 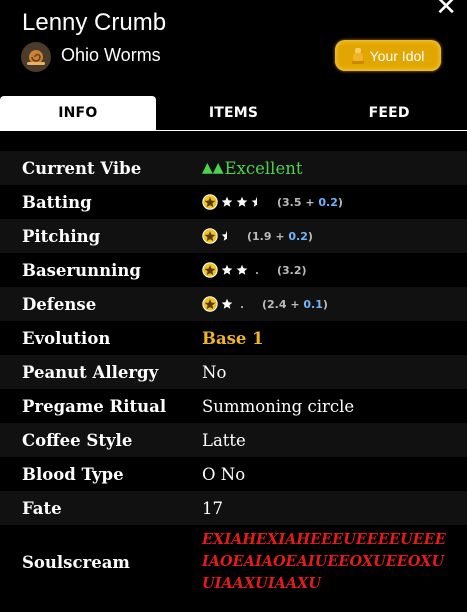 I want to click on row-coffee-style: Coffee Style Latte, so click(x=233, y=440).